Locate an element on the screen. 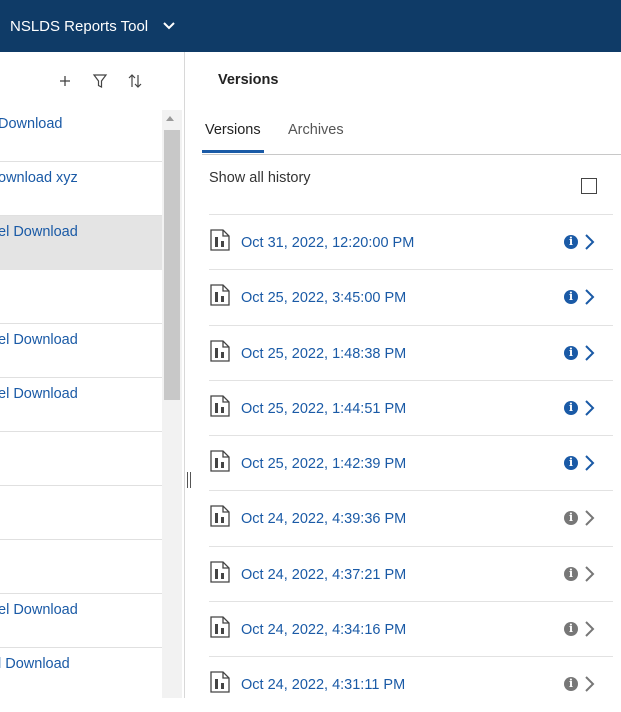 The height and width of the screenshot is (712, 621). list-item: Download is located at coordinates (81, 135).